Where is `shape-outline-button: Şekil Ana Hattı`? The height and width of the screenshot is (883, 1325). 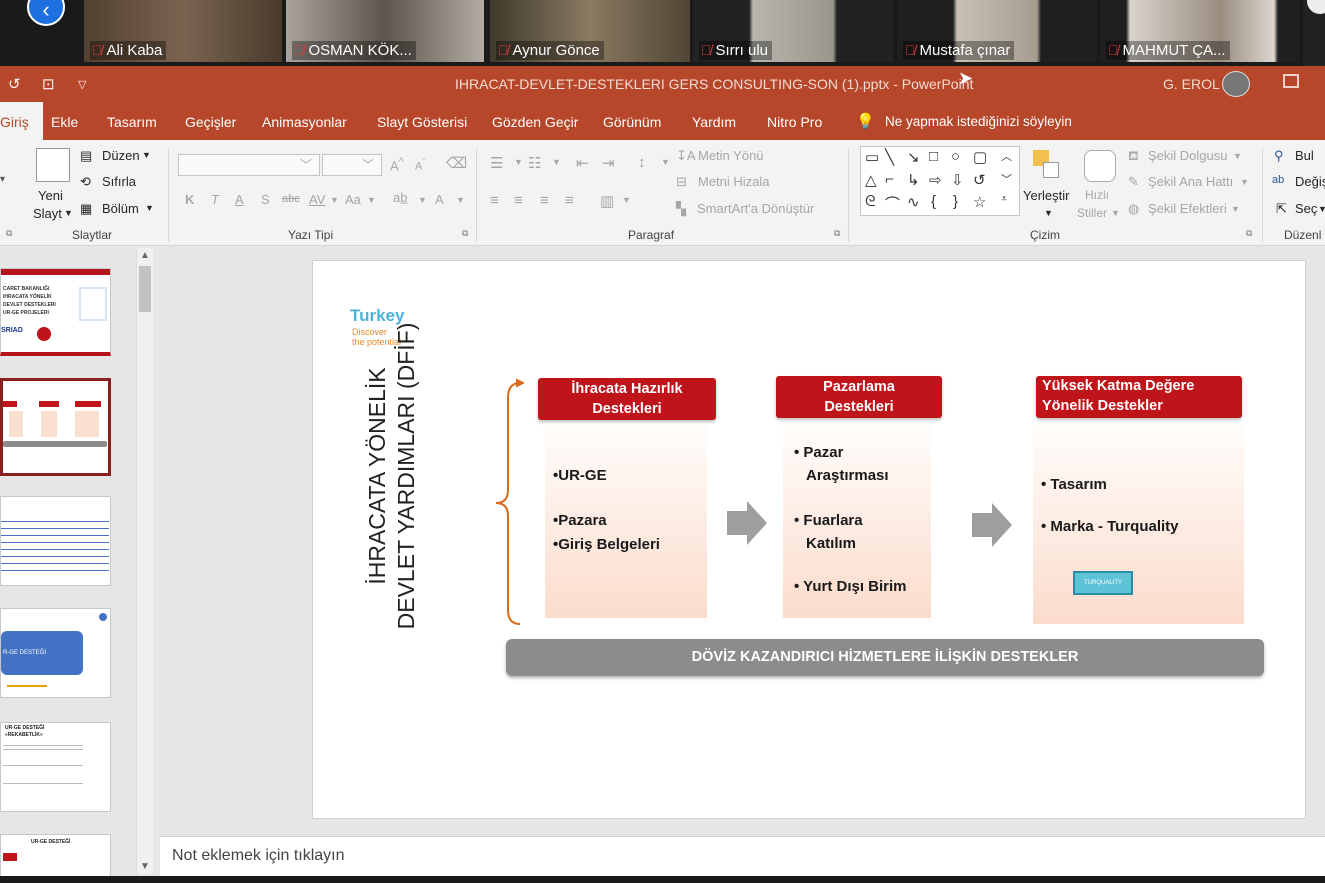 shape-outline-button: Şekil Ana Hattı is located at coordinates (1190, 181).